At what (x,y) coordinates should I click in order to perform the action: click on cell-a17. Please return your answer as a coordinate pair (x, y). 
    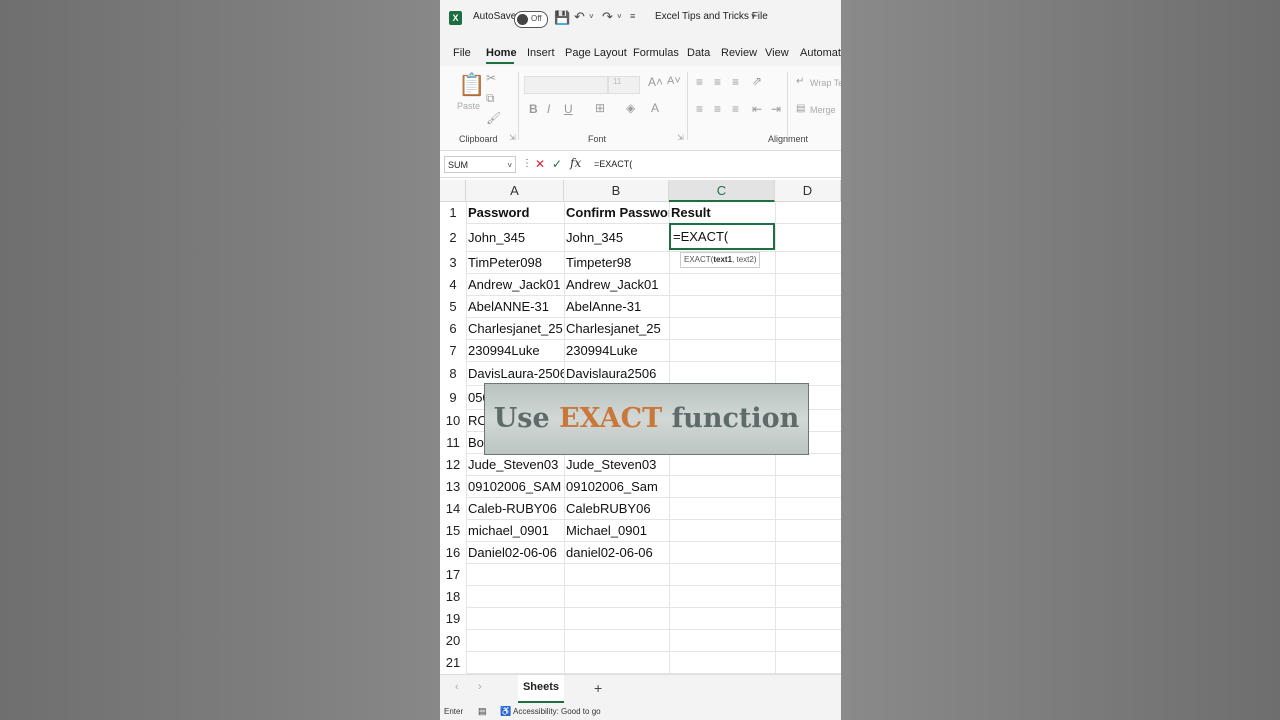
    Looking at the image, I should click on (515, 575).